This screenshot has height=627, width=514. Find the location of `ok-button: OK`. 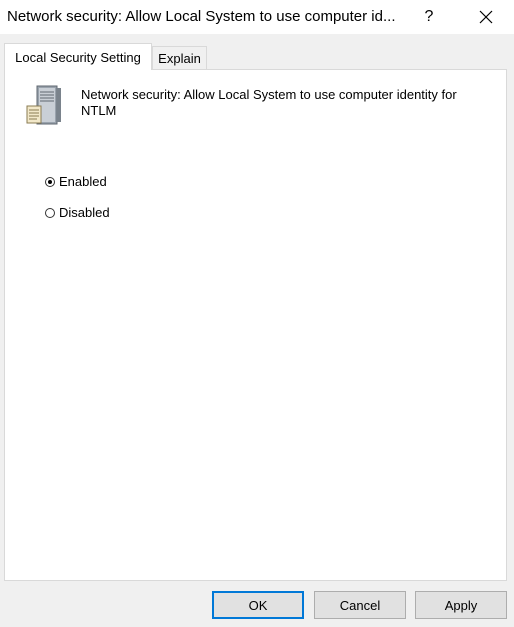

ok-button: OK is located at coordinates (258, 605).